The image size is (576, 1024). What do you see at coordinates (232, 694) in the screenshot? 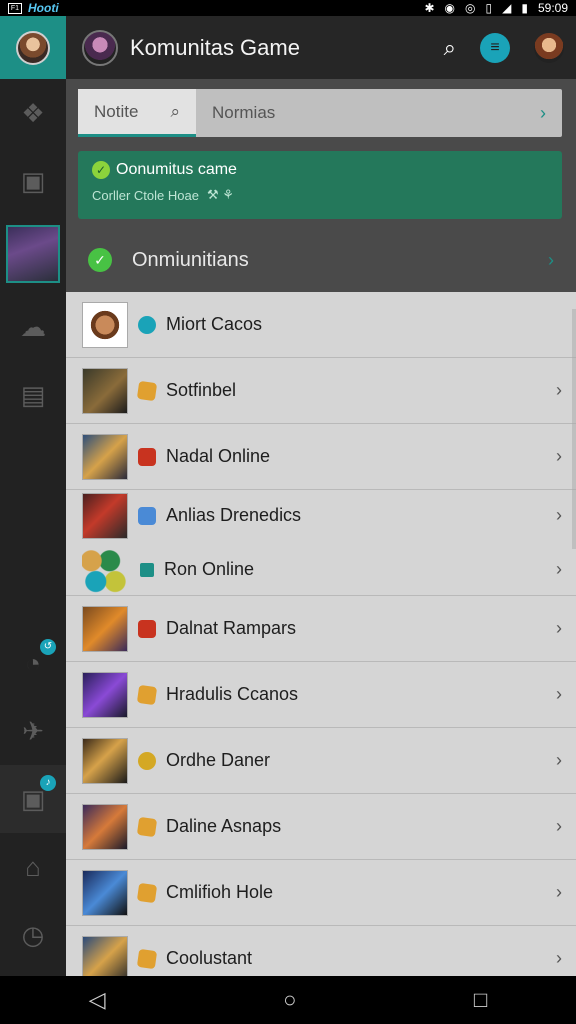
I see `game-name: Hradulis Ccanos` at bounding box center [232, 694].